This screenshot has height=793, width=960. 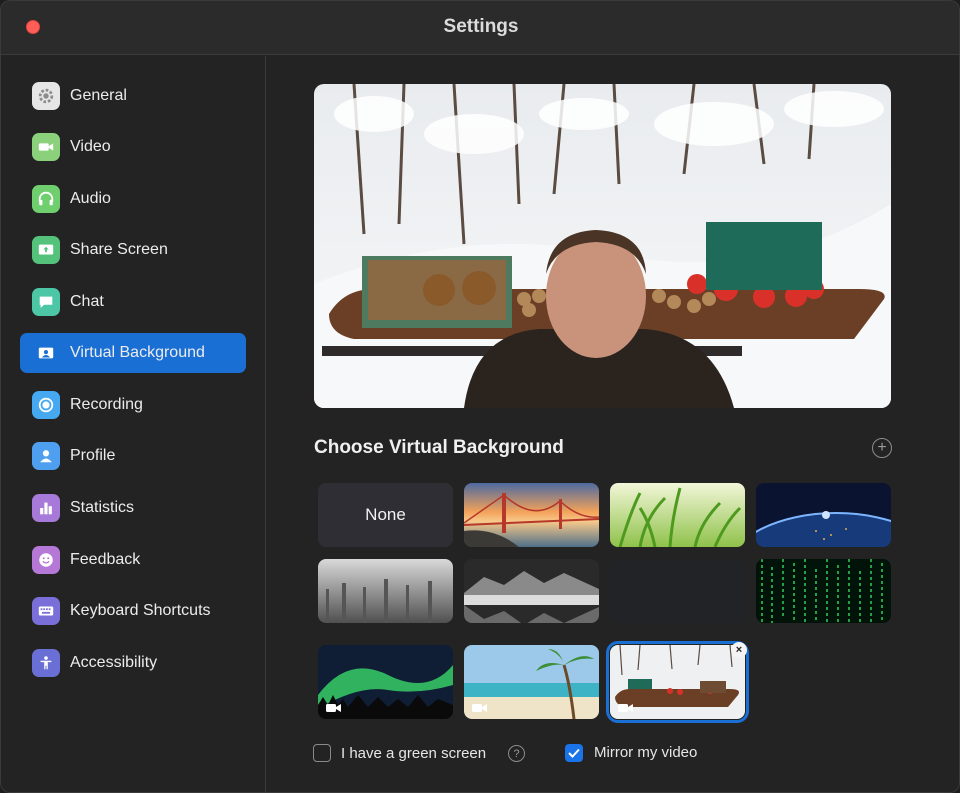 I want to click on sidebar-item-chat: Chat, so click(x=133, y=302).